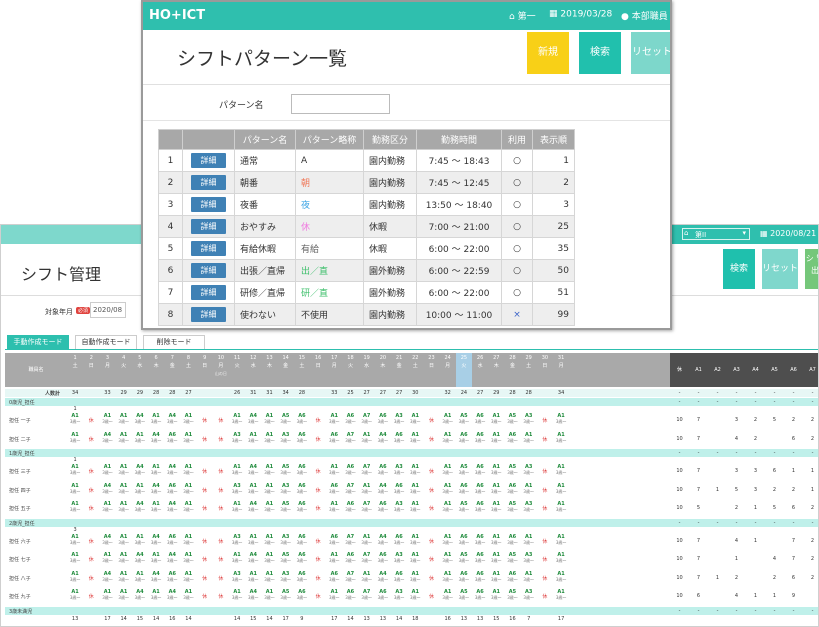  I want to click on day-header: 15 土, so click(302, 370).